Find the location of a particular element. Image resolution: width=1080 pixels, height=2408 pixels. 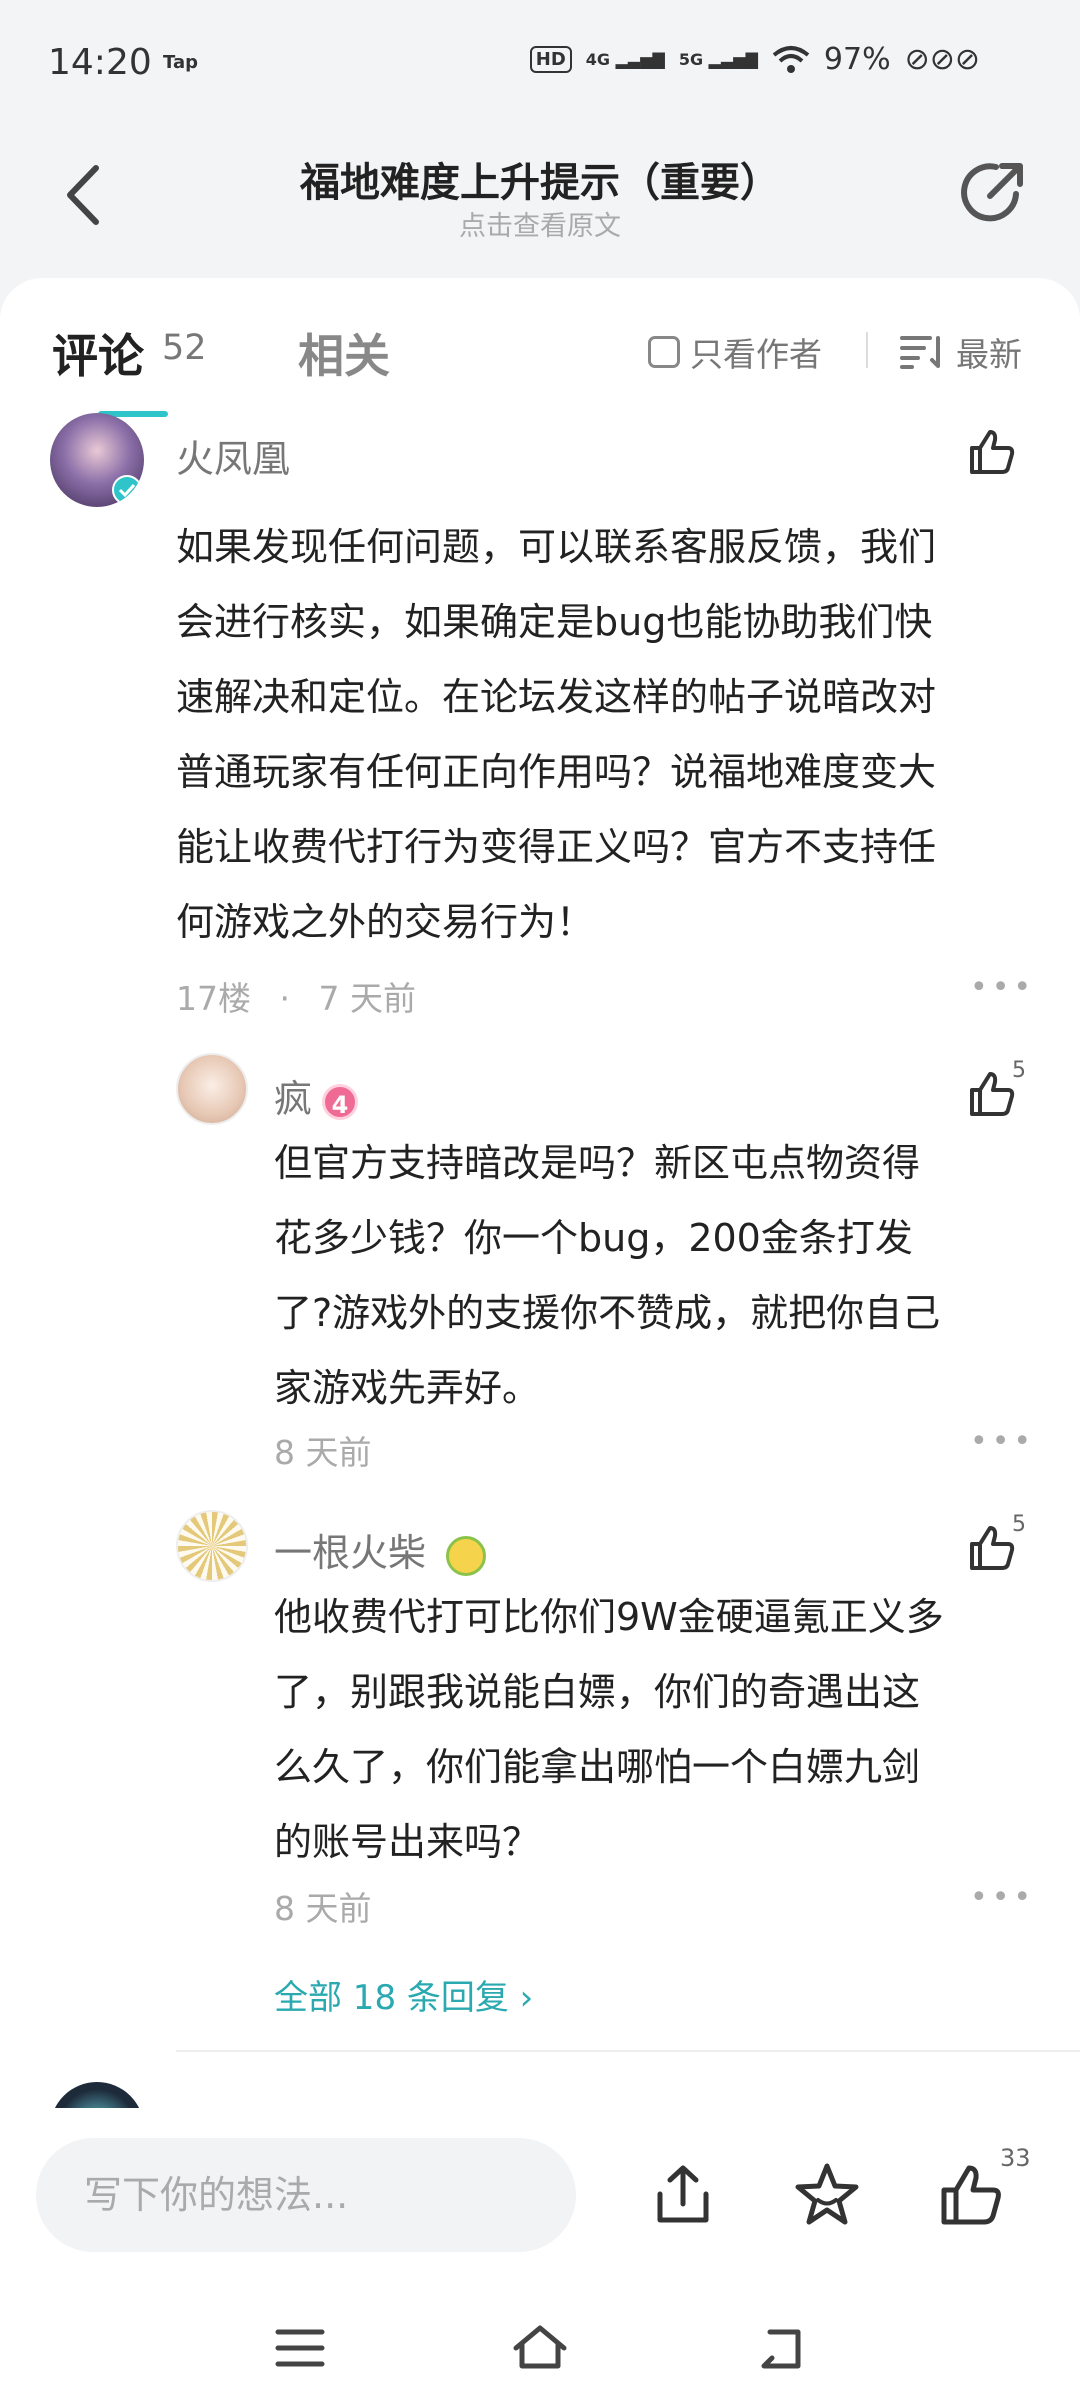

battery-icon: ⊘⊘⊘ is located at coordinates (942, 59).